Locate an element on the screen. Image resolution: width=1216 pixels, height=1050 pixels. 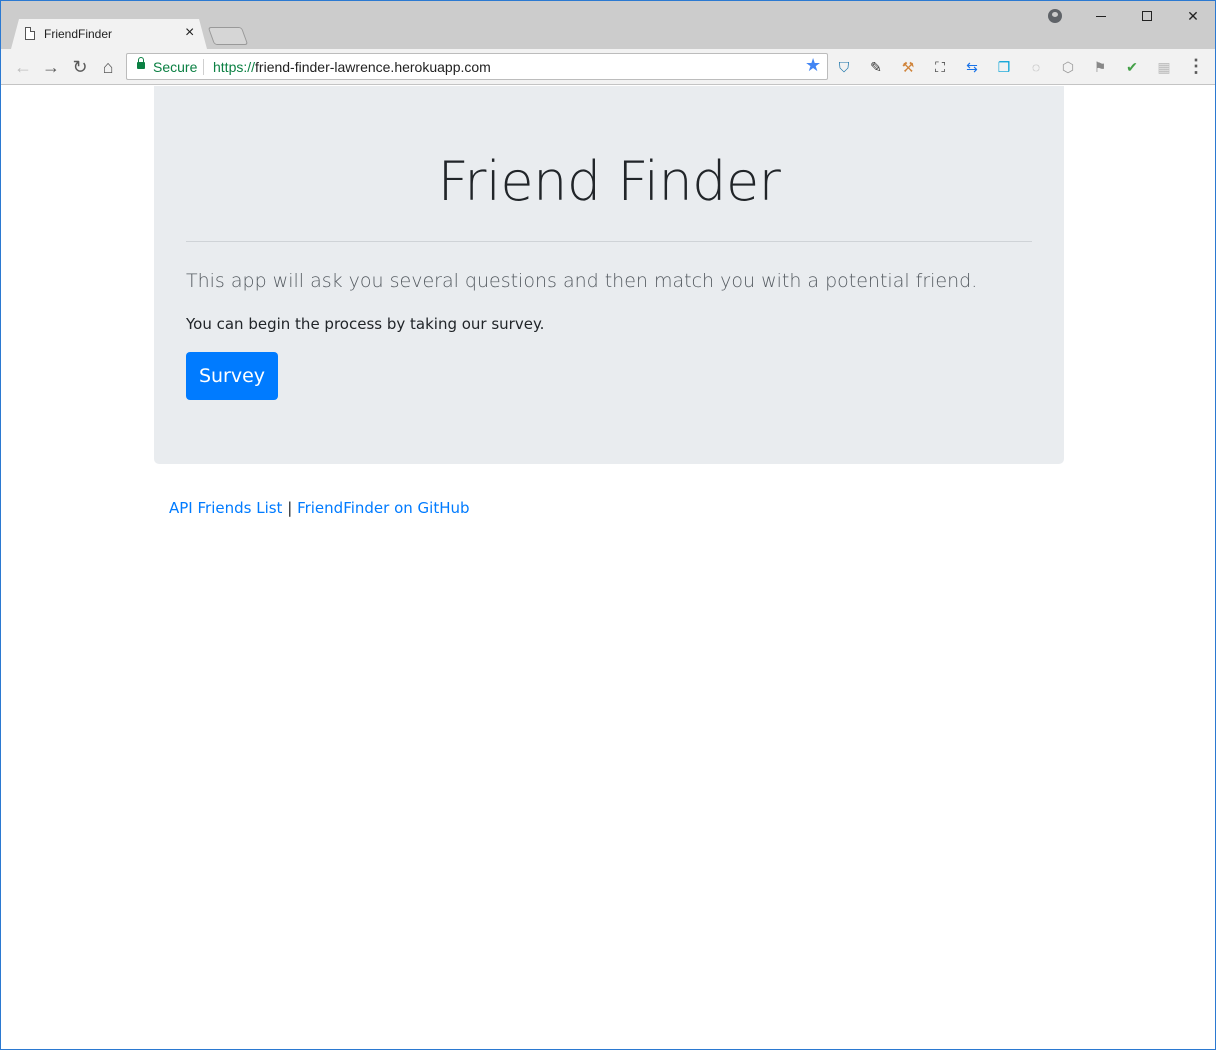
braces-extension-icon: ◌ is located at coordinates (1036, 67).